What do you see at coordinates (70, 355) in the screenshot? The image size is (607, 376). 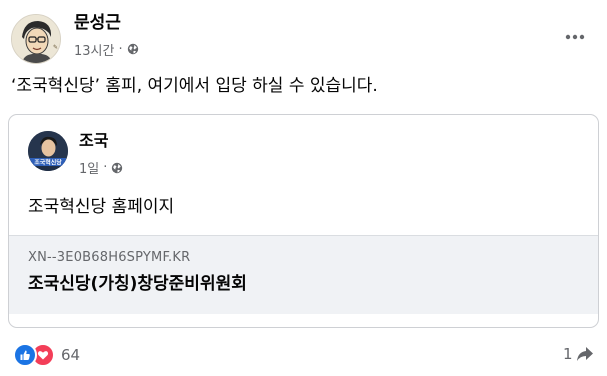 I see `reaction-count: 64` at bounding box center [70, 355].